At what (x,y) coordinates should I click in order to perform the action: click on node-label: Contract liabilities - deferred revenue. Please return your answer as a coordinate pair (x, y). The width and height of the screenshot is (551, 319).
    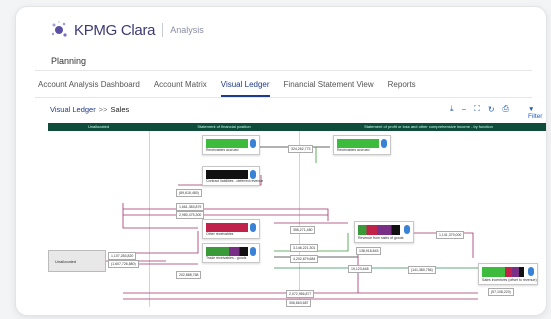
    Looking at the image, I should click on (235, 181).